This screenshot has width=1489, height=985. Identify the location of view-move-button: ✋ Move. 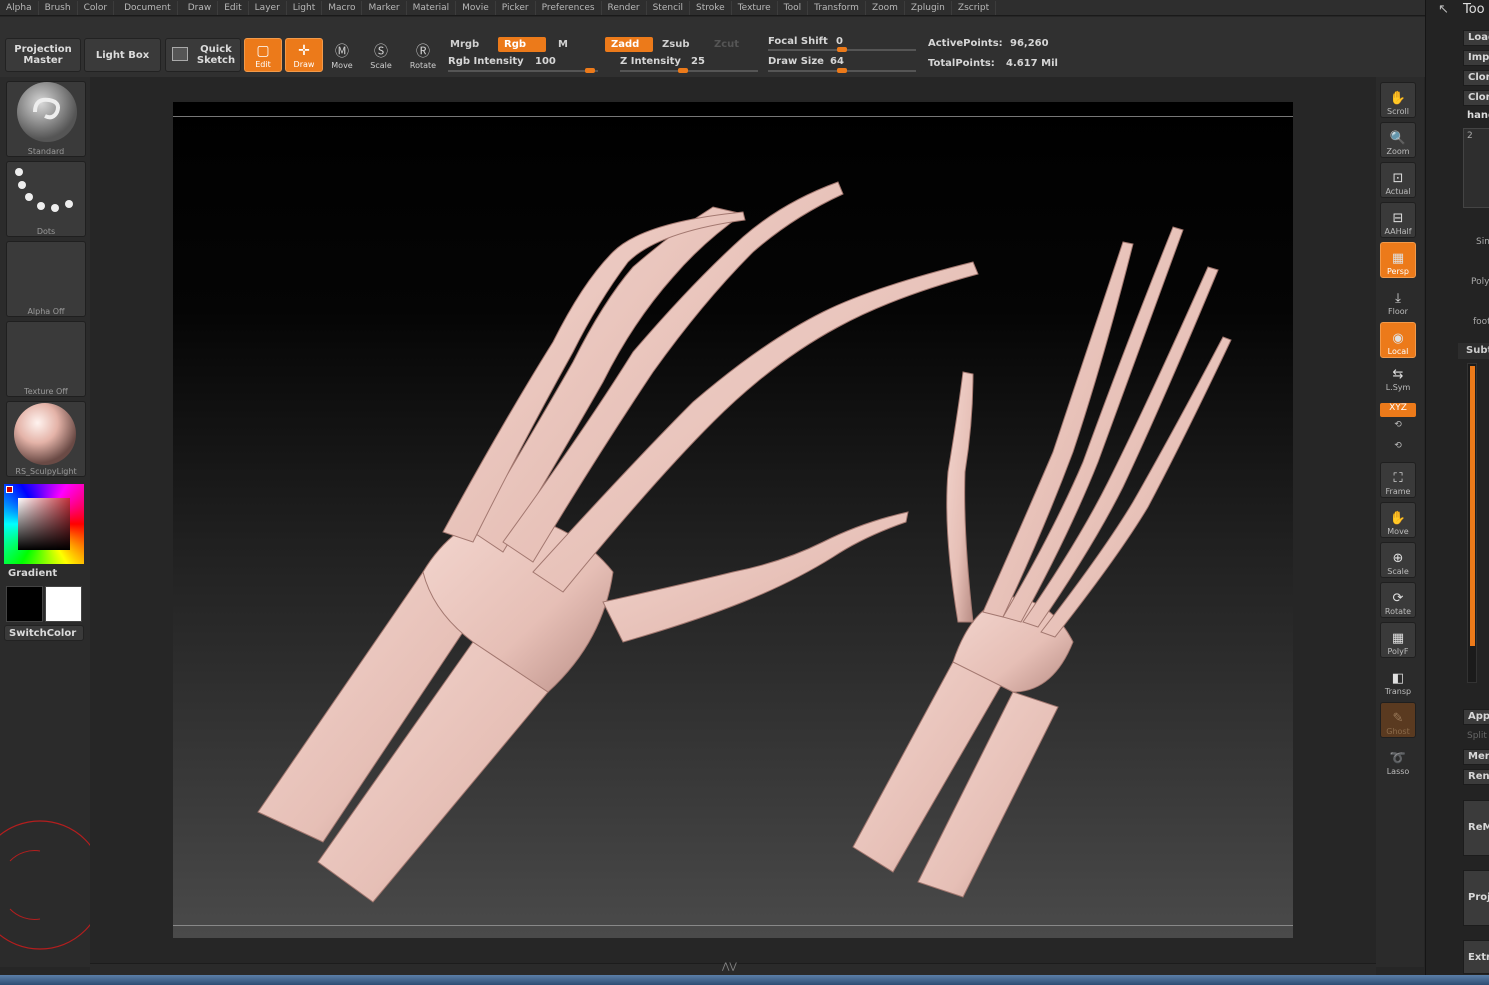
(1398, 520).